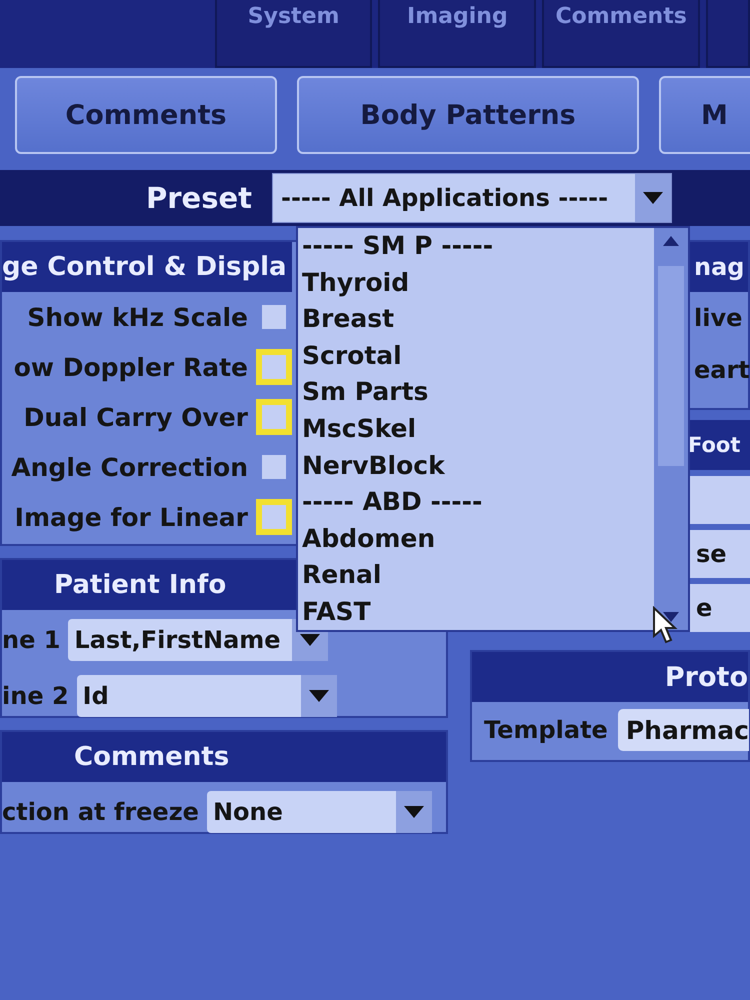 This screenshot has height=1000, width=750. I want to click on preset-label: Preset, so click(198, 198).